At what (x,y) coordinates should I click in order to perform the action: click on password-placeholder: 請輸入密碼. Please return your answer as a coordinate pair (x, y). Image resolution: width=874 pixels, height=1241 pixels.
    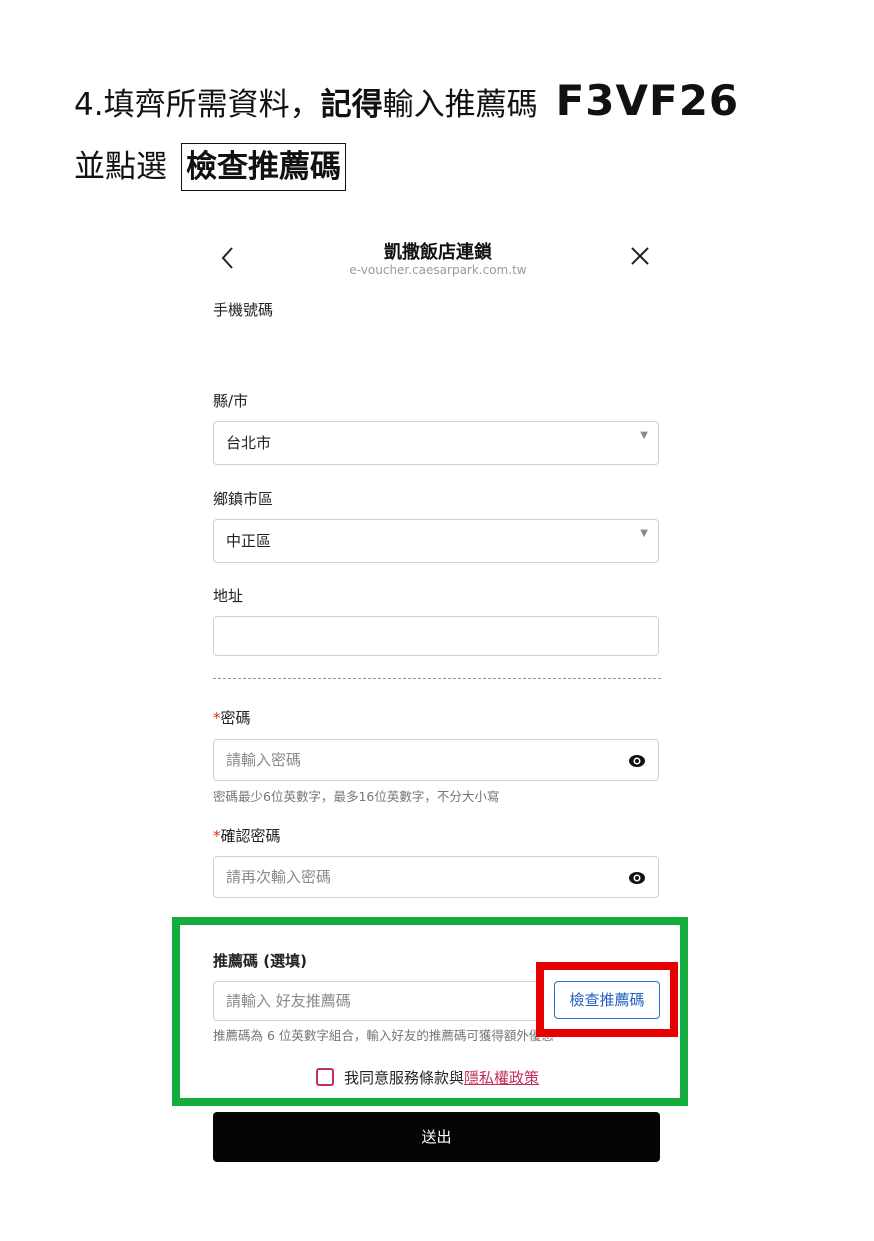
    Looking at the image, I should click on (264, 760).